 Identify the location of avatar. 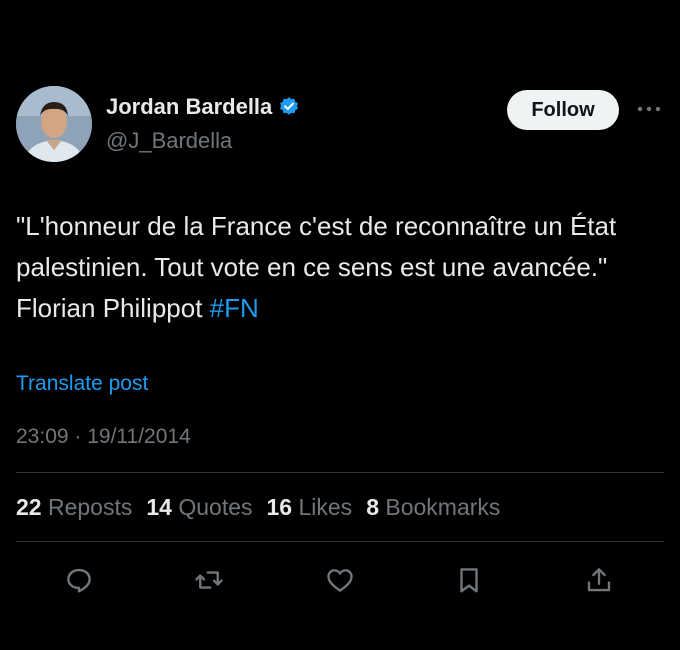
(54, 124).